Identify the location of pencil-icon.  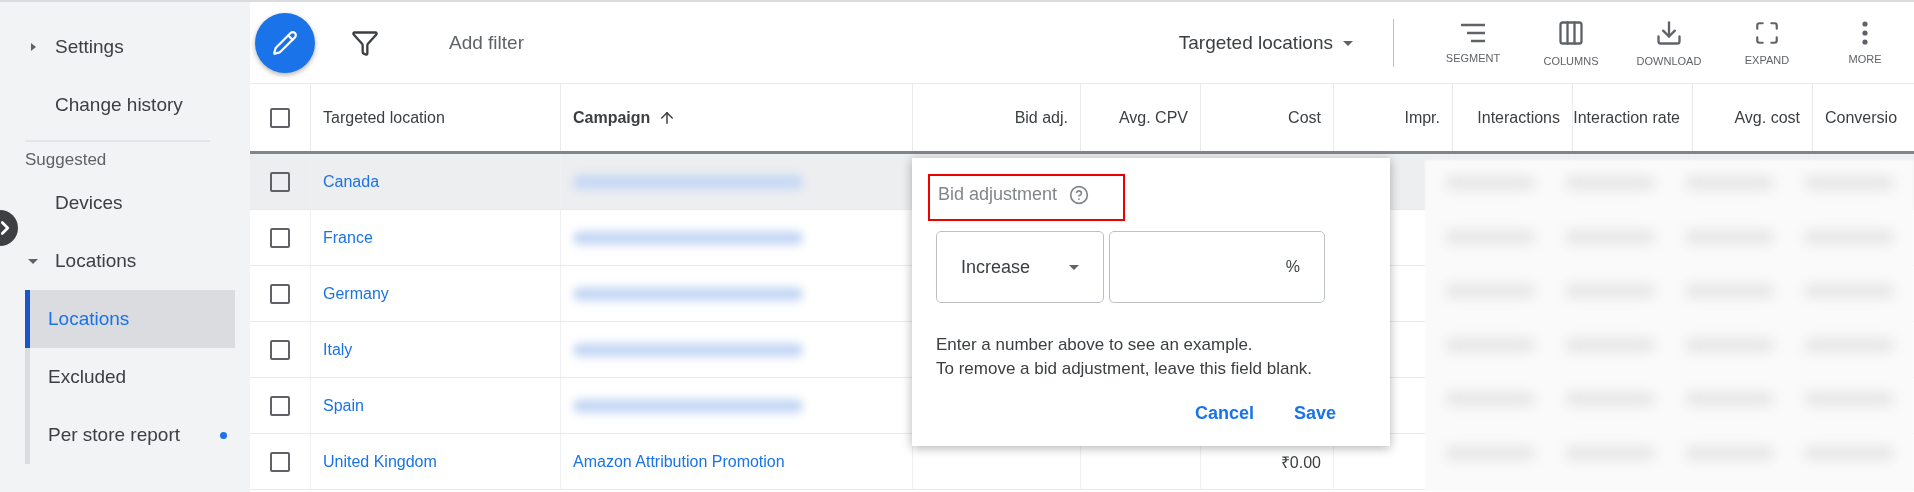
(285, 42).